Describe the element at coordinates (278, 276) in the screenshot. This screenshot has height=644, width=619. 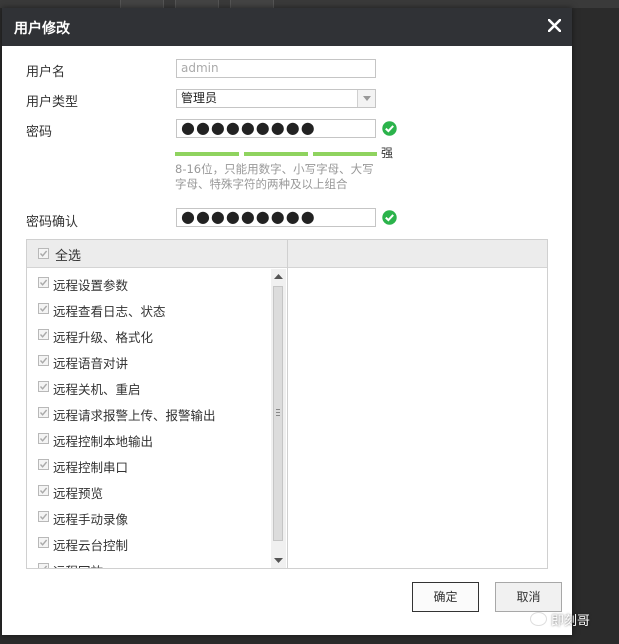
I see `scroll-up-arrow-icon` at that location.